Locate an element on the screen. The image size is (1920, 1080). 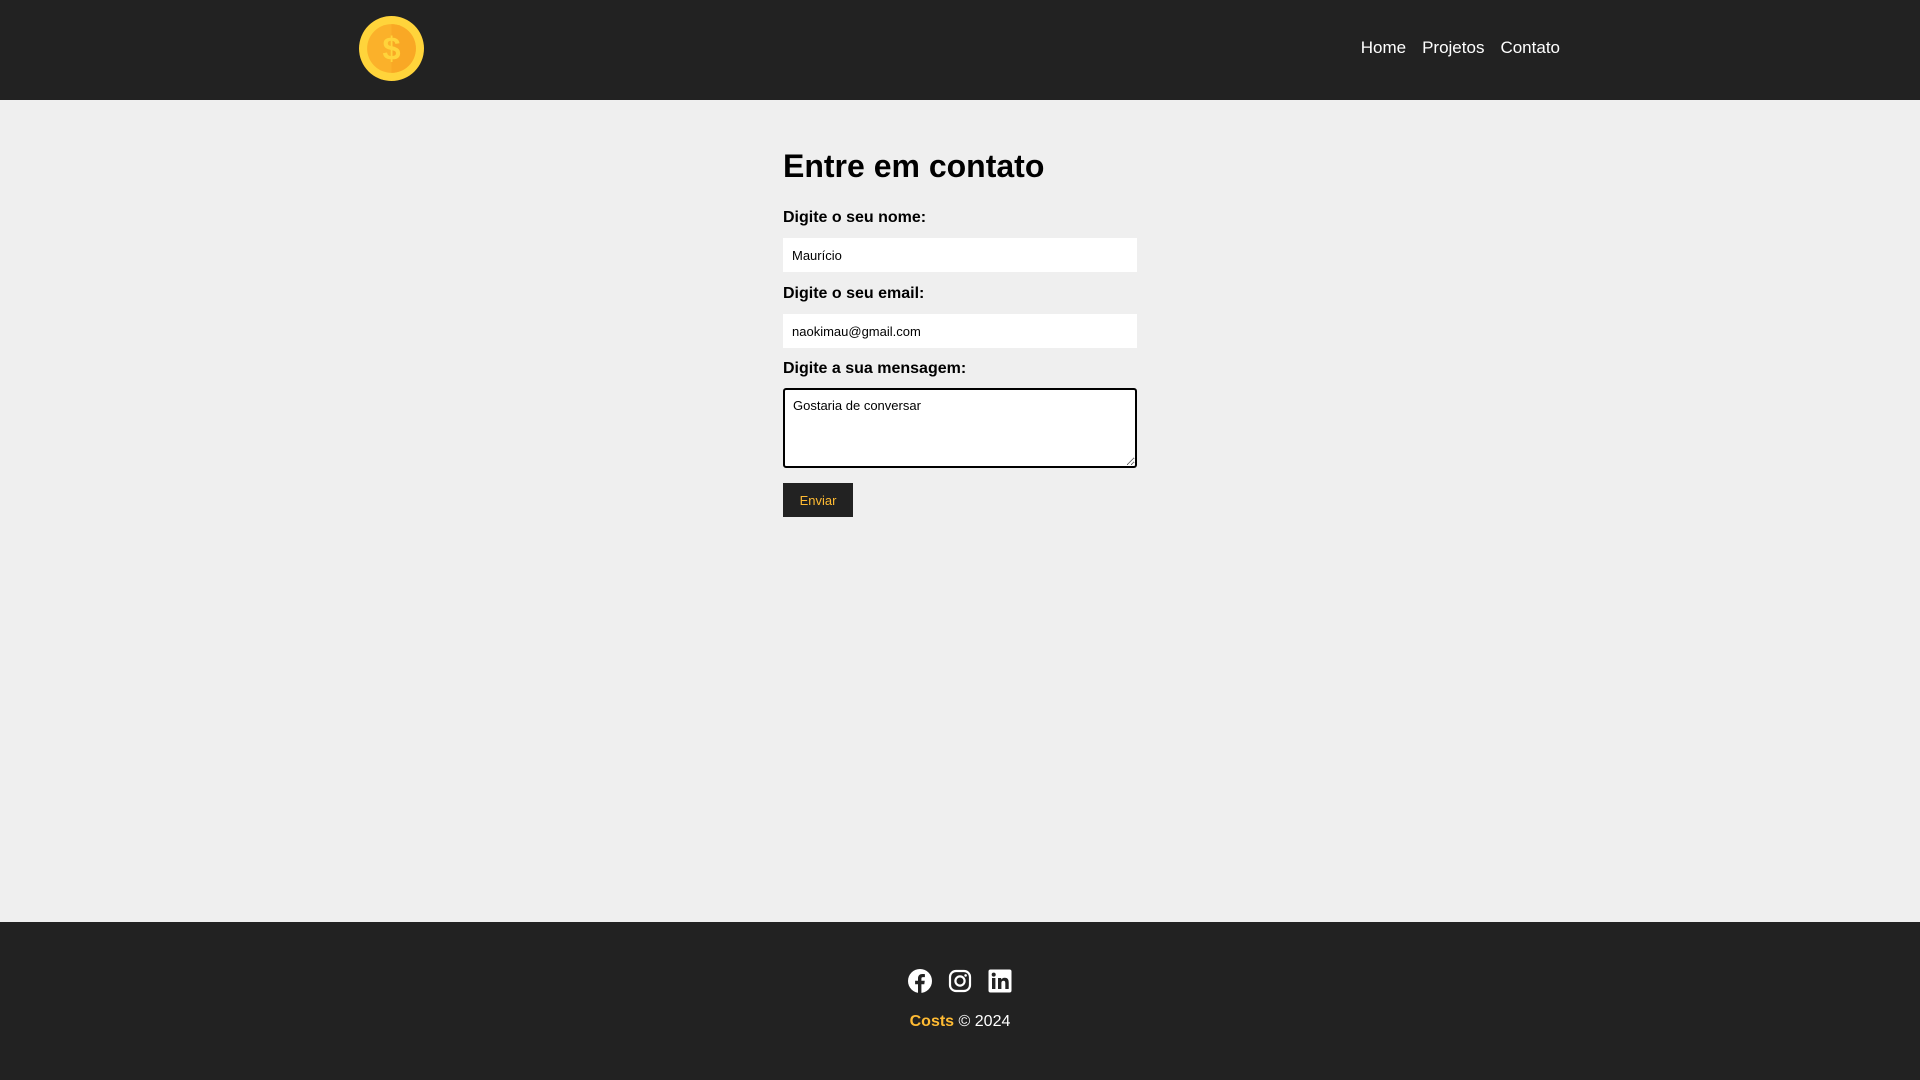
logo-link: $ is located at coordinates (391, 48).